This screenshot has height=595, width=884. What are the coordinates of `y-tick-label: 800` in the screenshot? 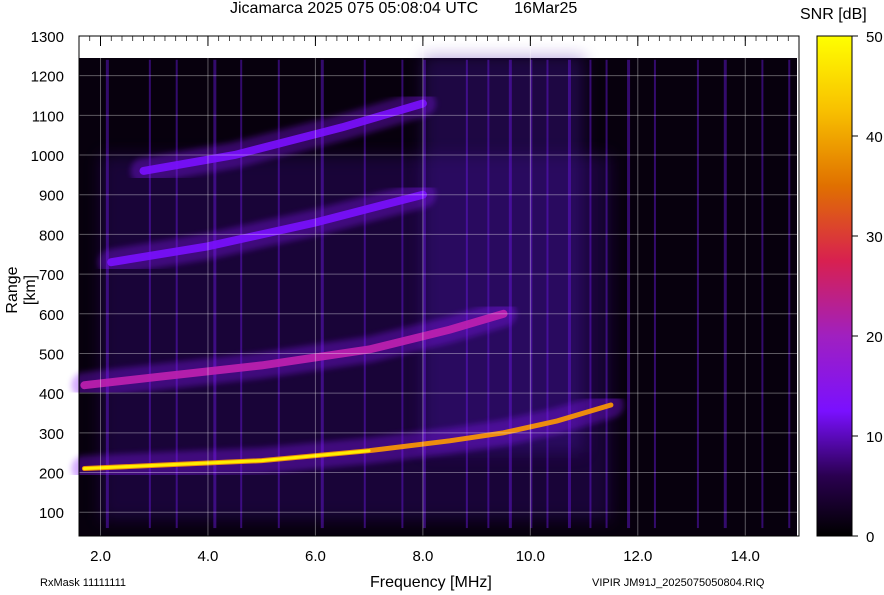 It's located at (51, 235).